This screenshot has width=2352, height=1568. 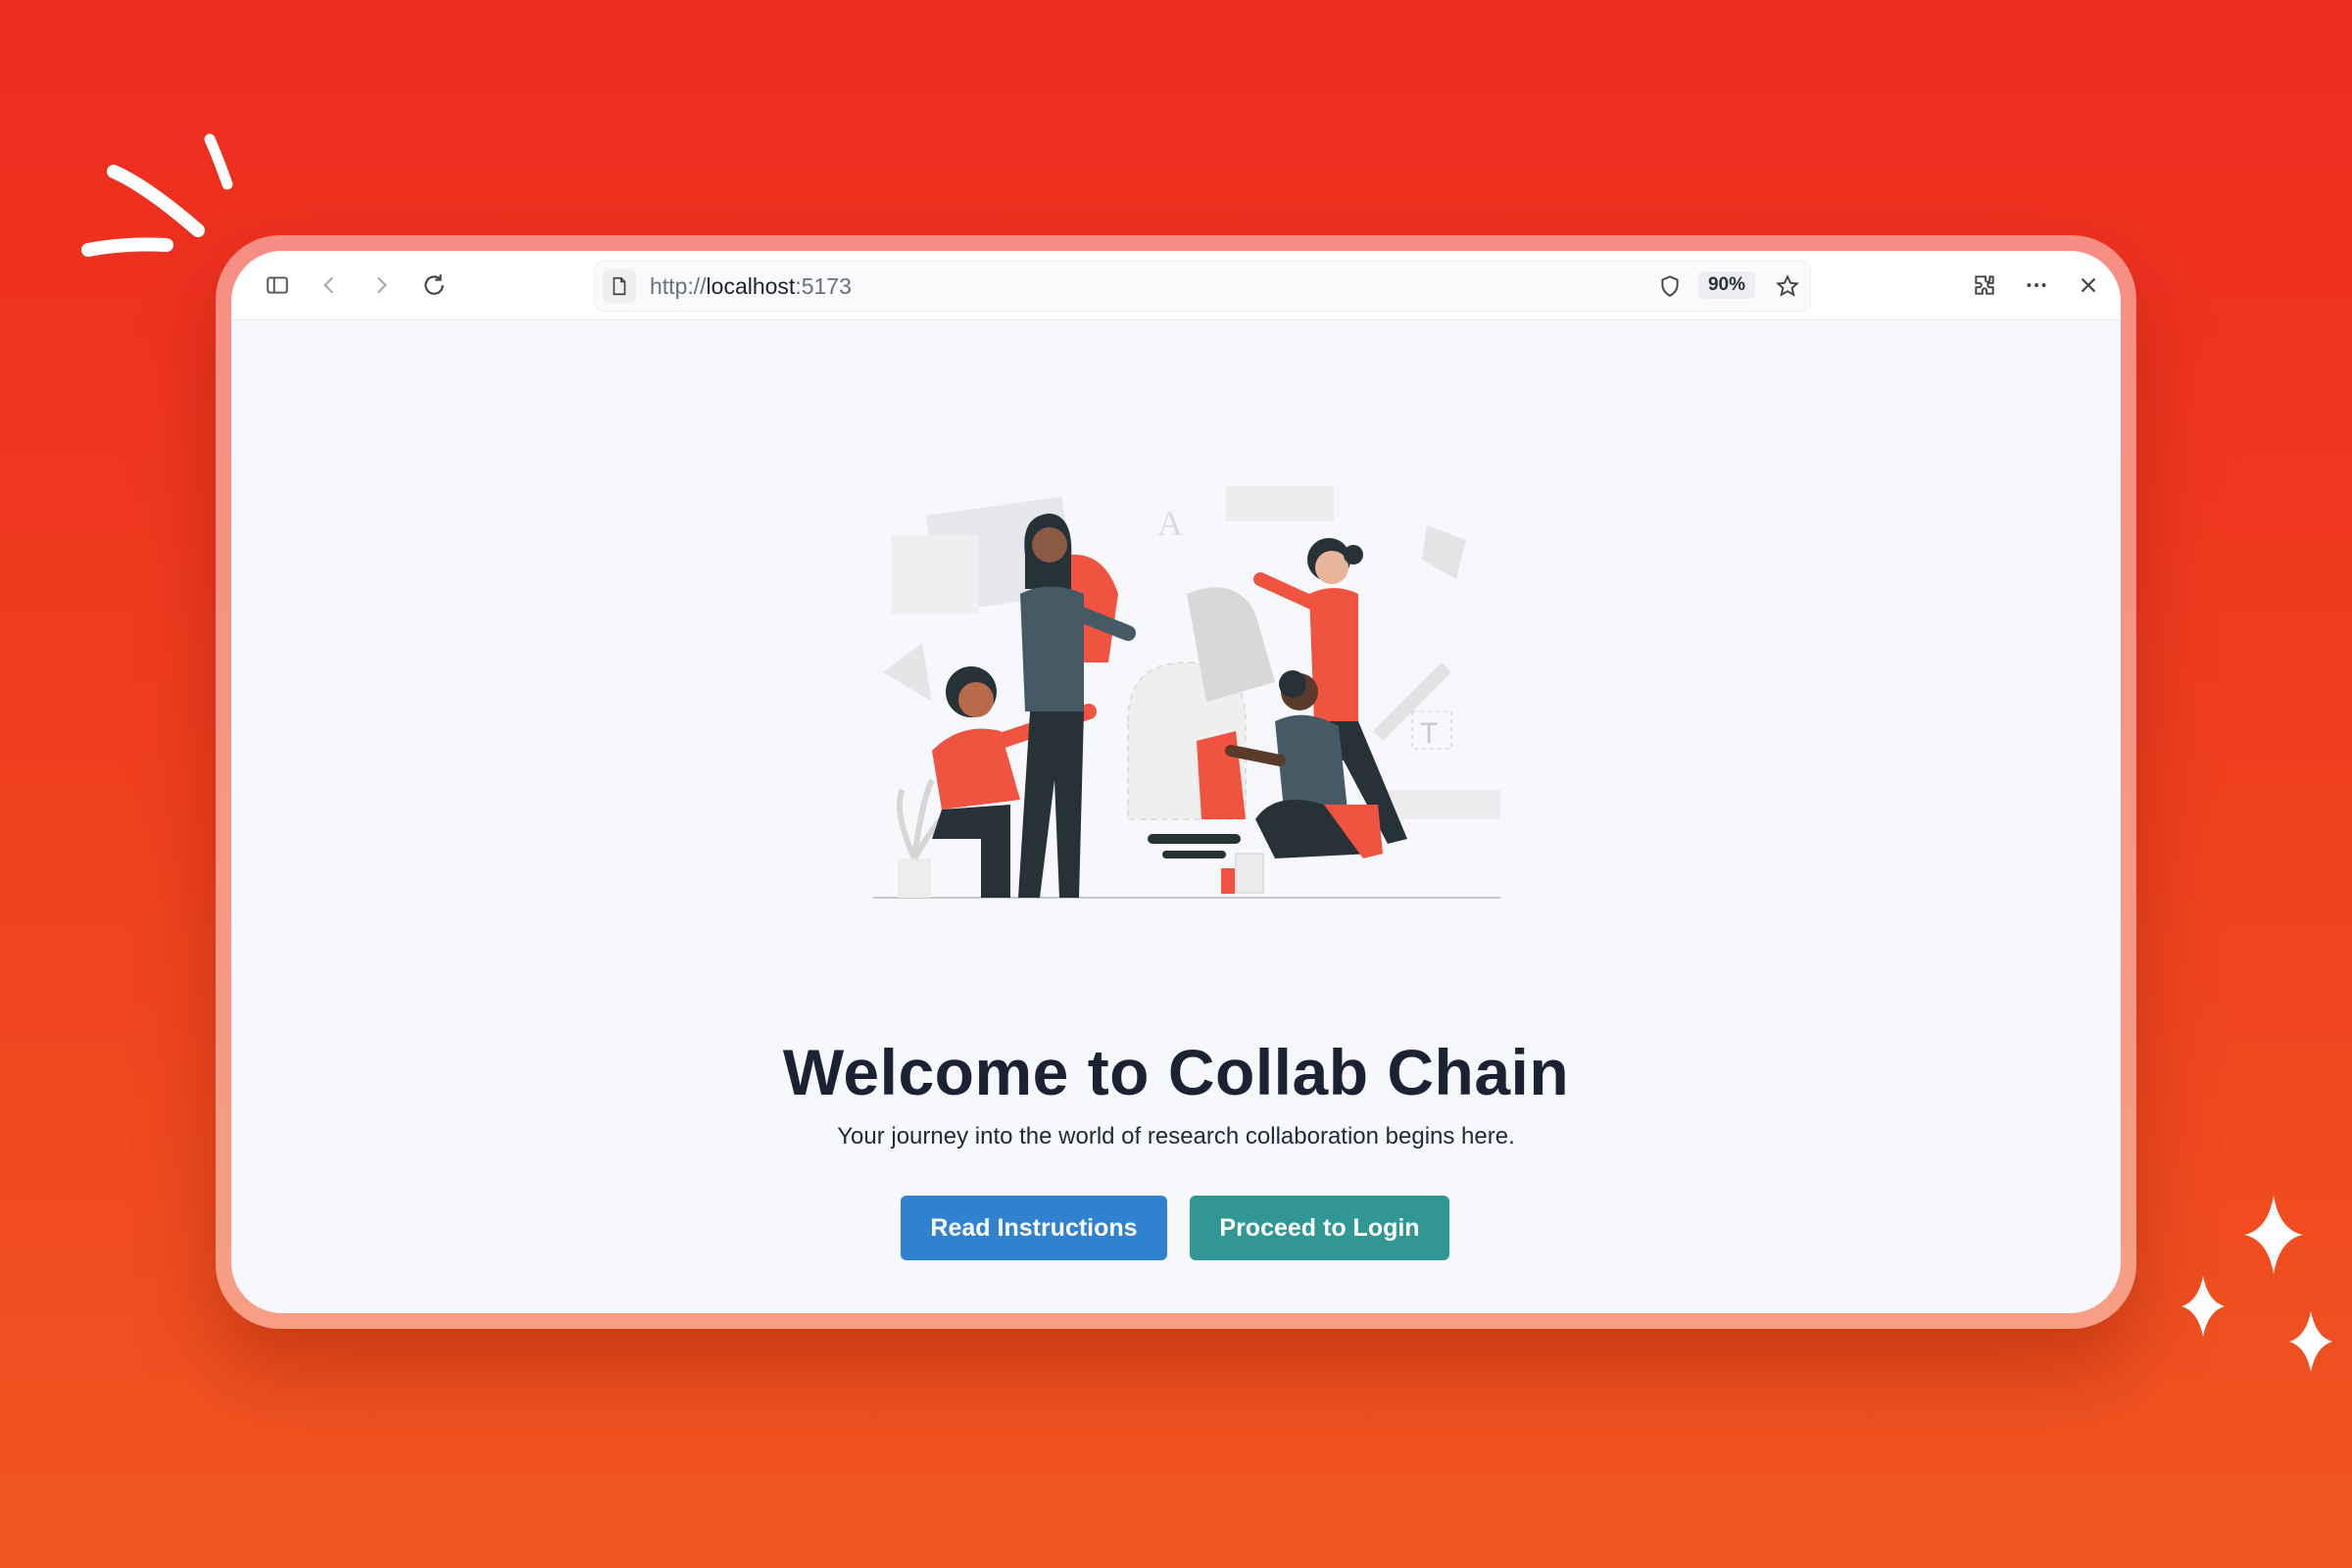 I want to click on reload-icon, so click(x=434, y=285).